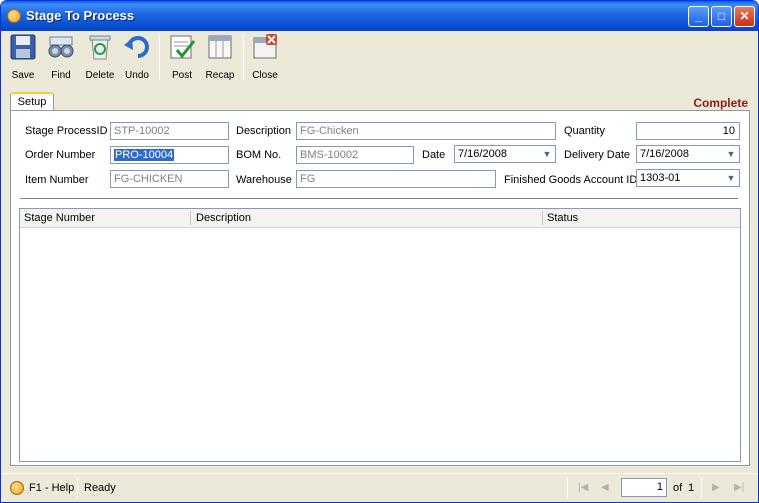 The image size is (759, 503). I want to click on delivery-date-picker: 7/16/2008 ▼, so click(688, 154).